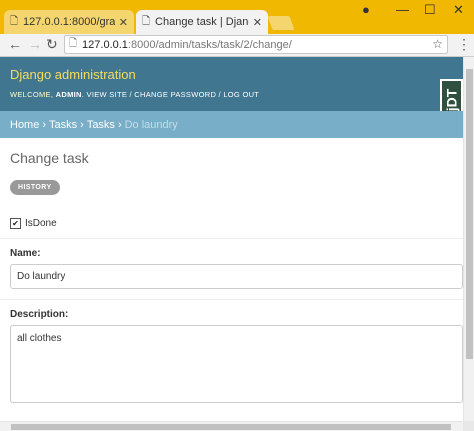 The width and height of the screenshot is (474, 431). Describe the element at coordinates (458, 10) in the screenshot. I see `window-close-icon: ✕` at that location.